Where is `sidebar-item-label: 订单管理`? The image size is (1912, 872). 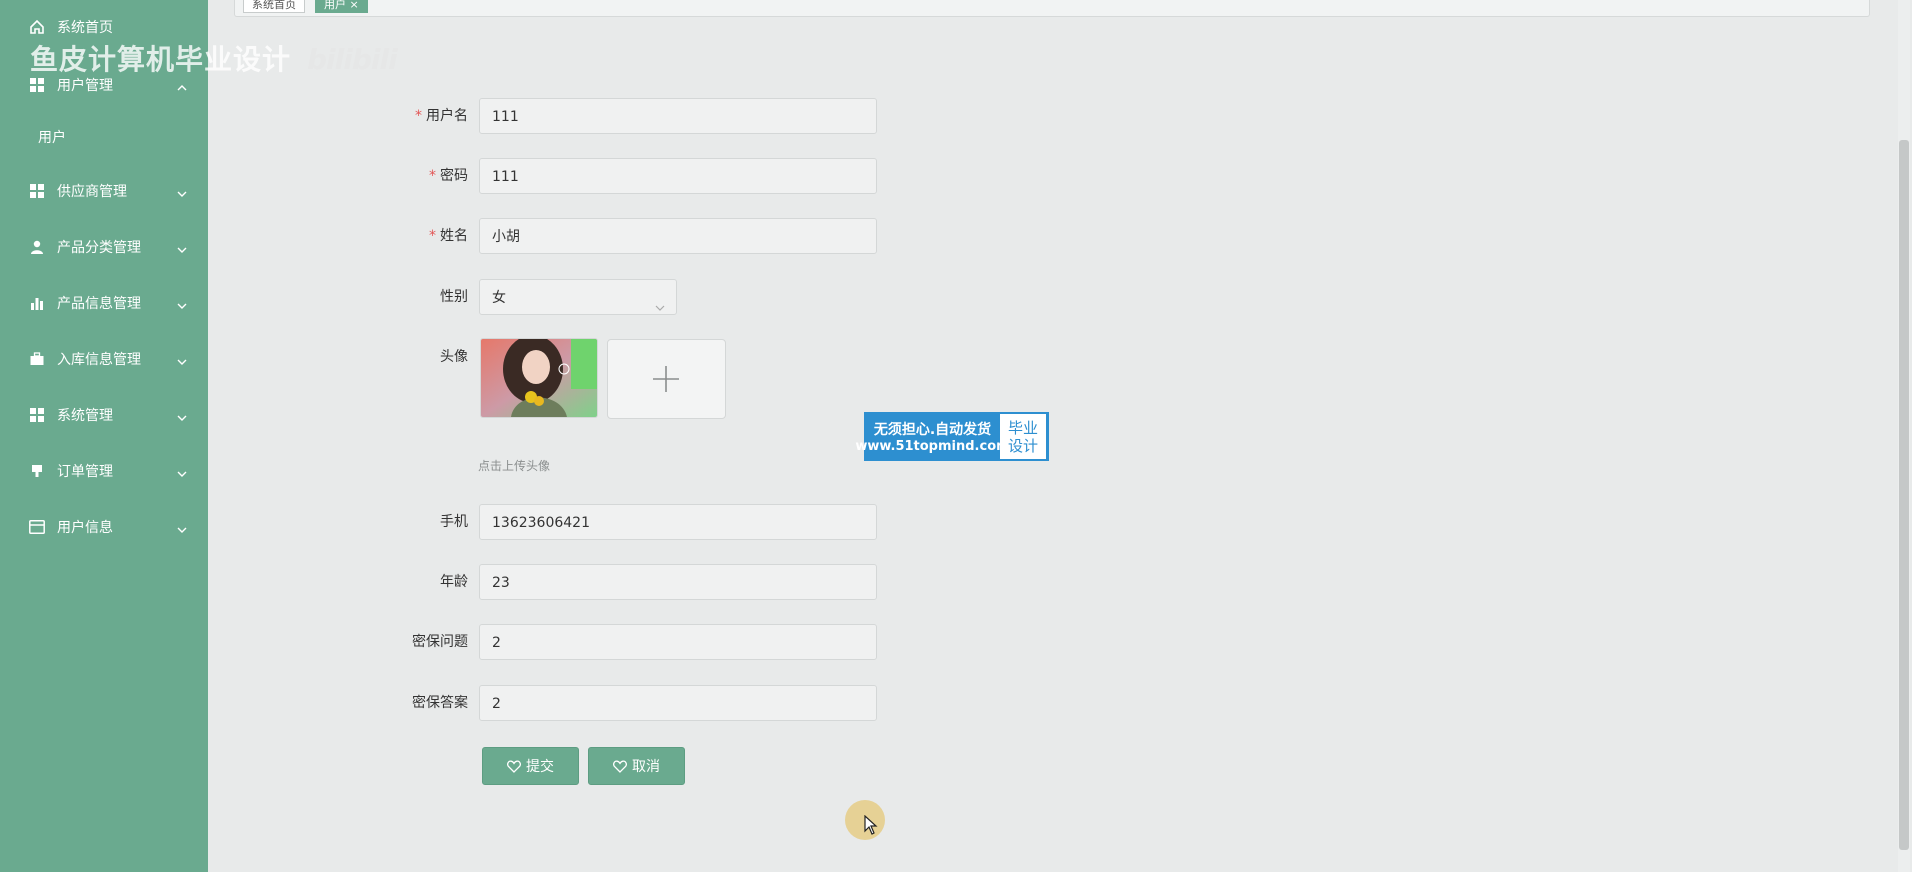
sidebar-item-label: 订单管理 is located at coordinates (85, 472).